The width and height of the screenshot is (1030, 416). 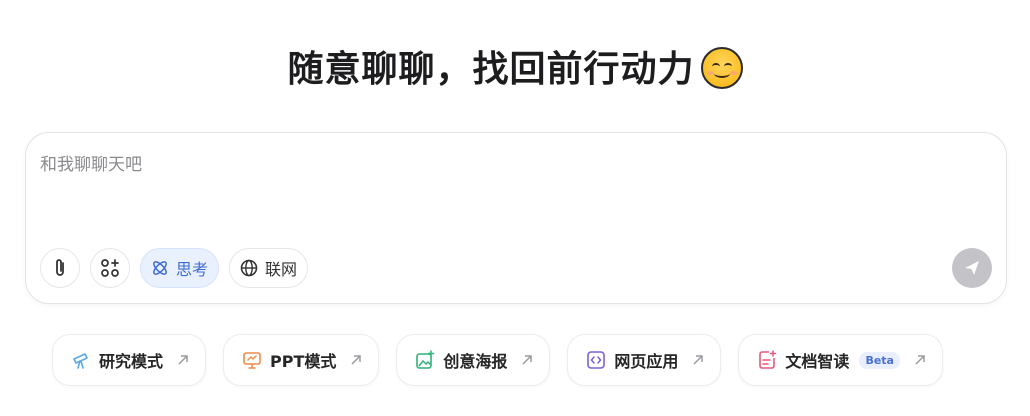 I want to click on quick-action-doc-reader: 文档智读 Beta, so click(x=840, y=360).